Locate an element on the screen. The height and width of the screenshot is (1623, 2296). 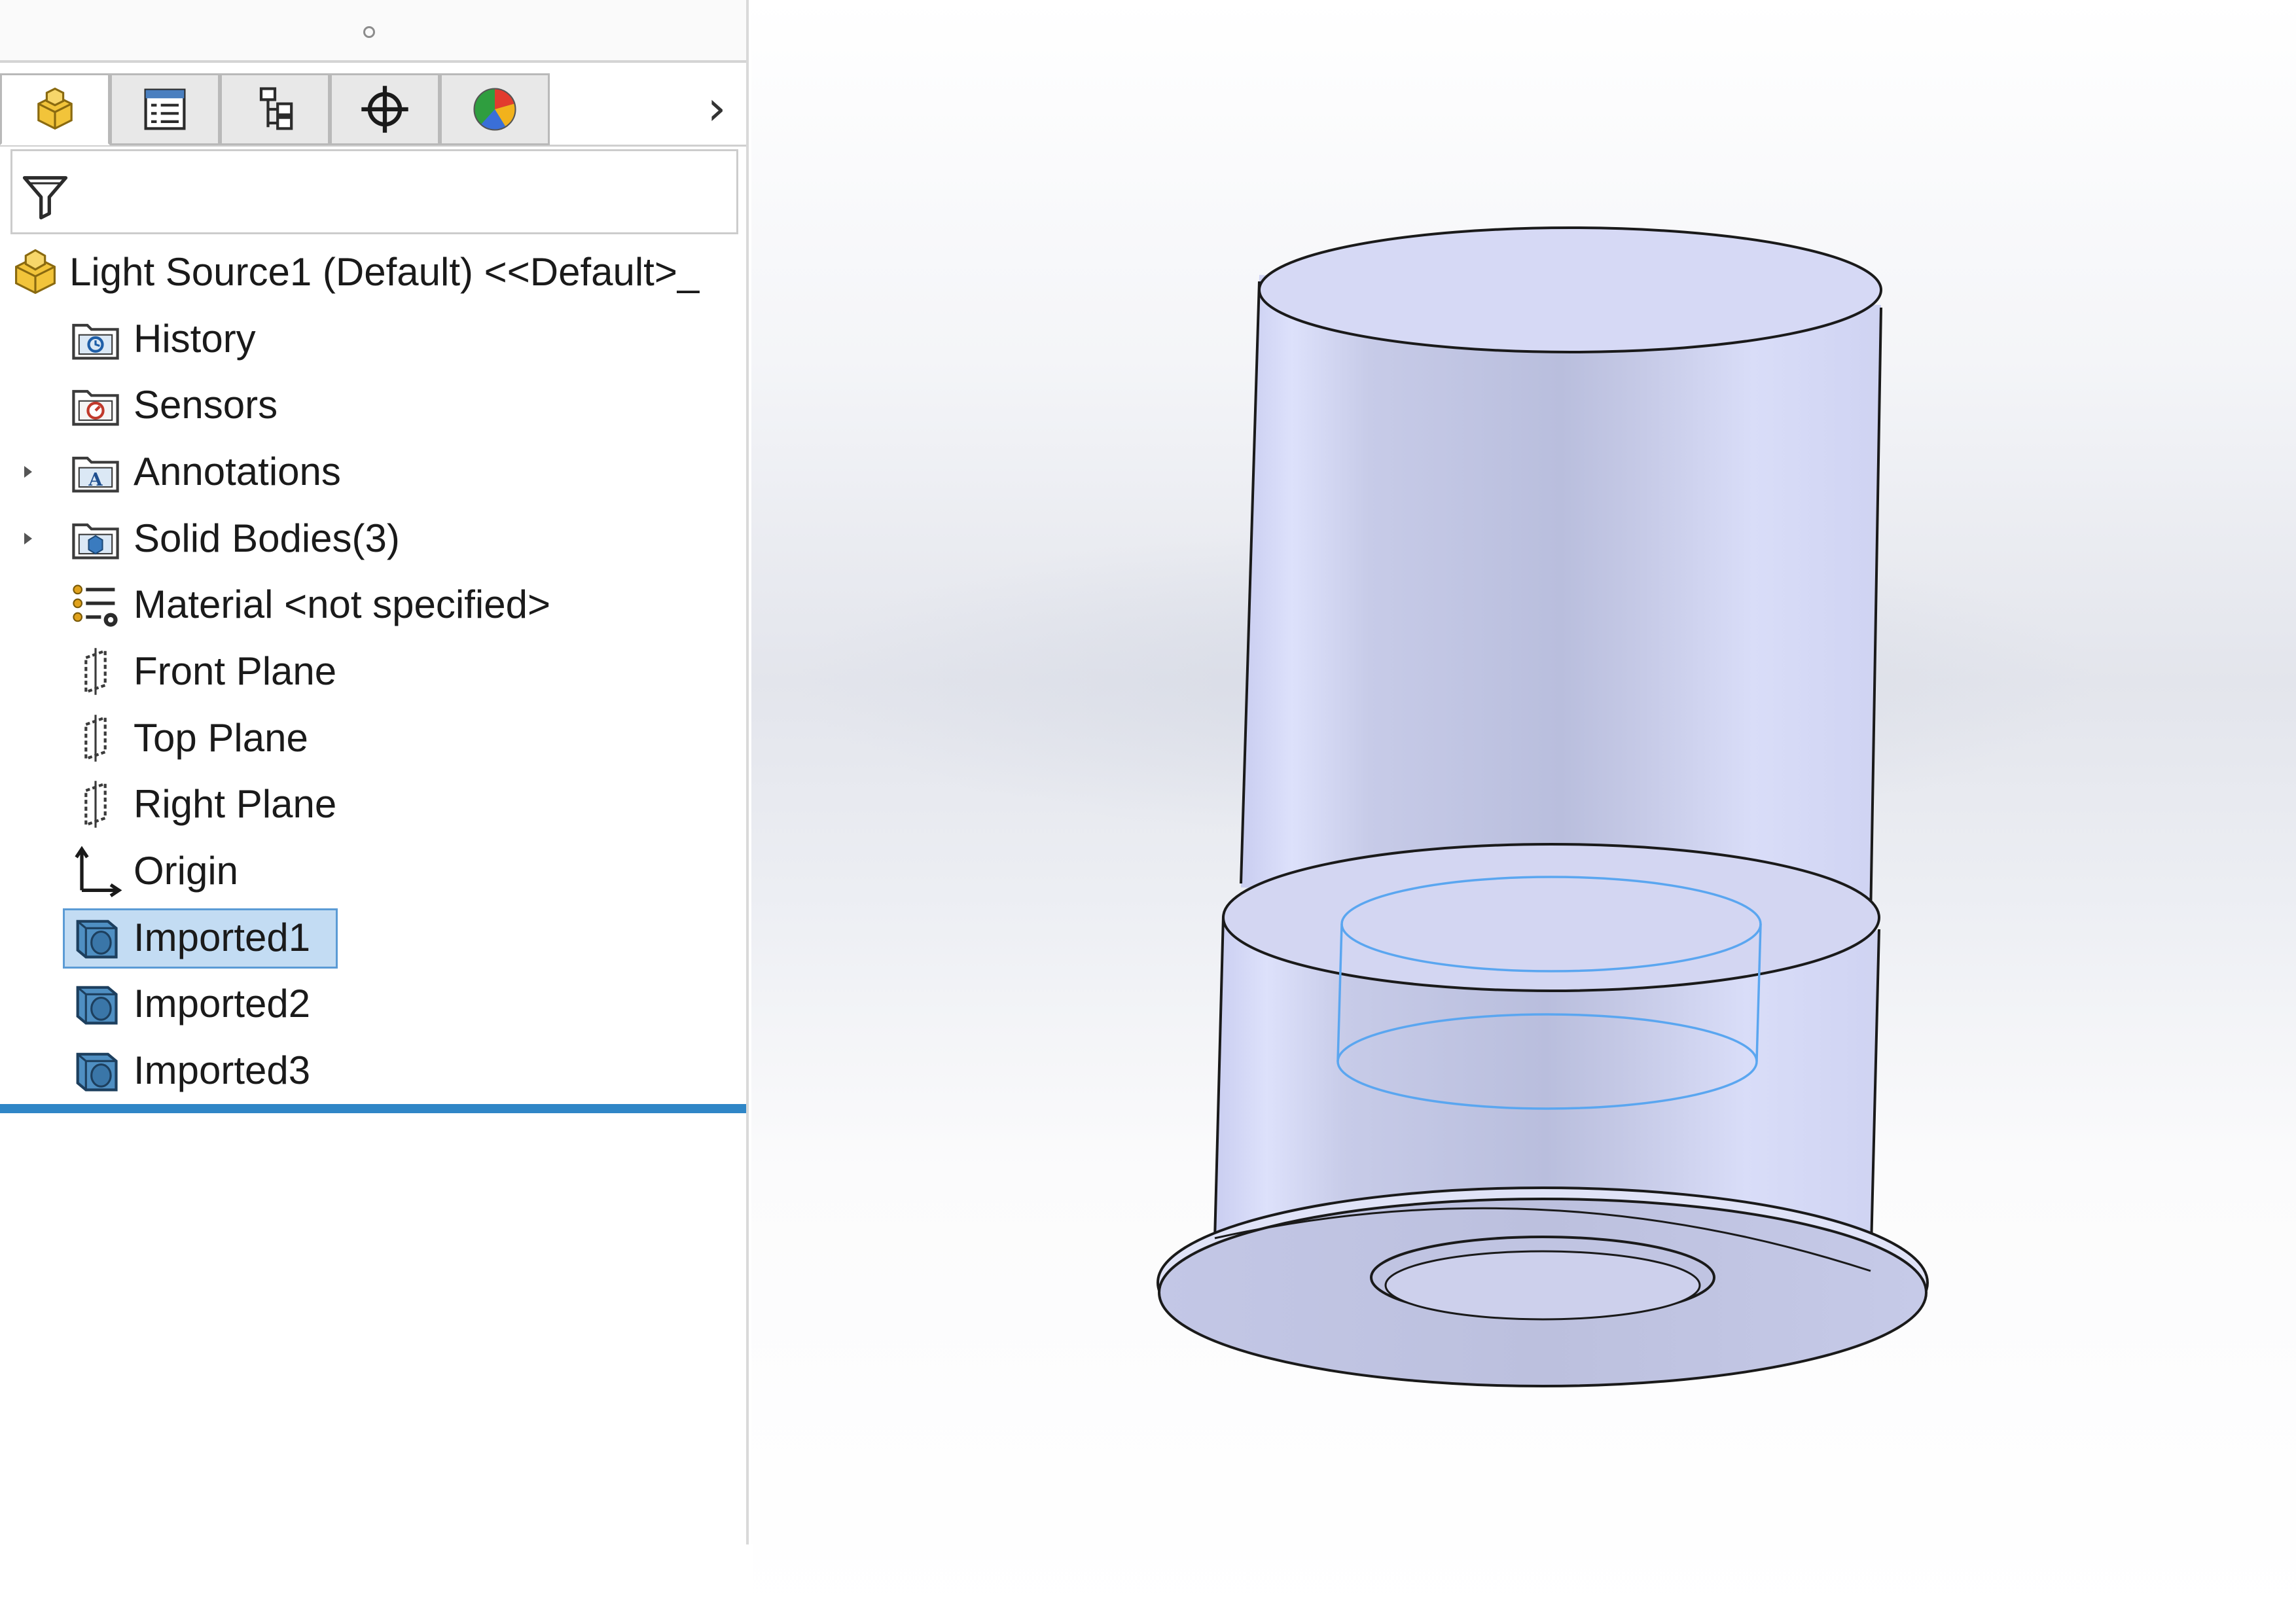
tree-item-front-plane: Front Plane is located at coordinates (373, 671).